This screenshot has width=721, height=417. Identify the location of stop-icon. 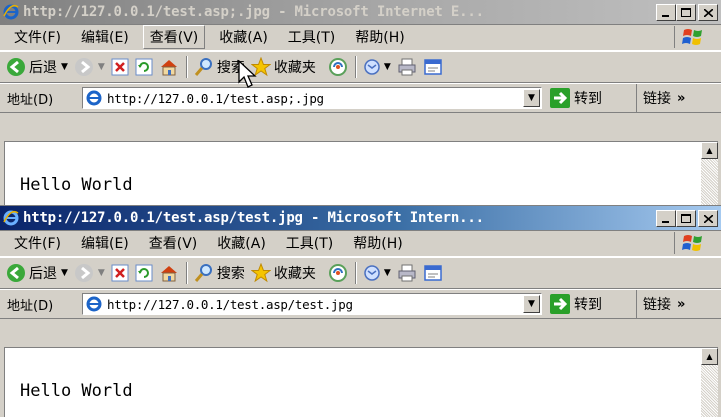
(120, 273).